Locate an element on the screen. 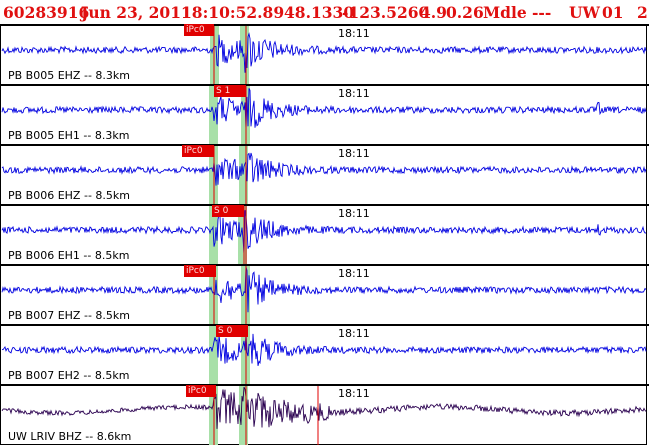 This screenshot has height=446, width=649. trace-panel: iPc0 18:11 PB B007 EHZ -- 8.5km is located at coordinates (324, 294).